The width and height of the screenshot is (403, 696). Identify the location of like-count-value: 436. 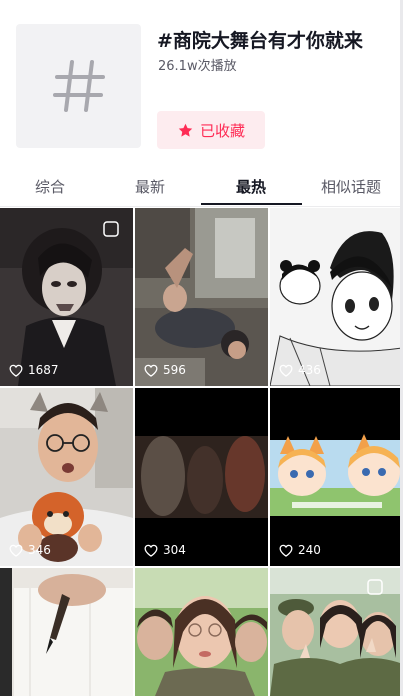
(309, 370).